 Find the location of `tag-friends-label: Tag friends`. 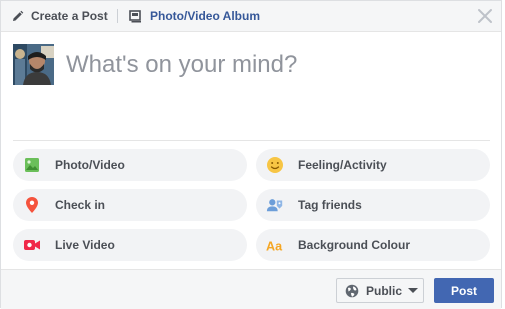

tag-friends-label: Tag friends is located at coordinates (330, 205).